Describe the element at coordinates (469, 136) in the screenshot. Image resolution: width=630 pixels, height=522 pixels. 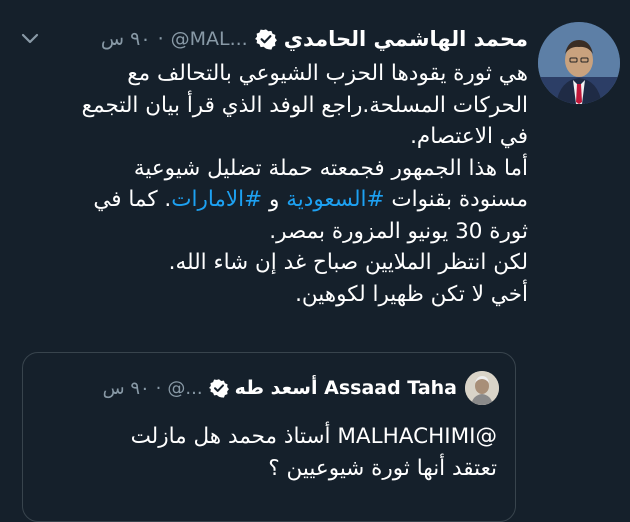
I see `tweet-line: في الاعتصام.` at that location.